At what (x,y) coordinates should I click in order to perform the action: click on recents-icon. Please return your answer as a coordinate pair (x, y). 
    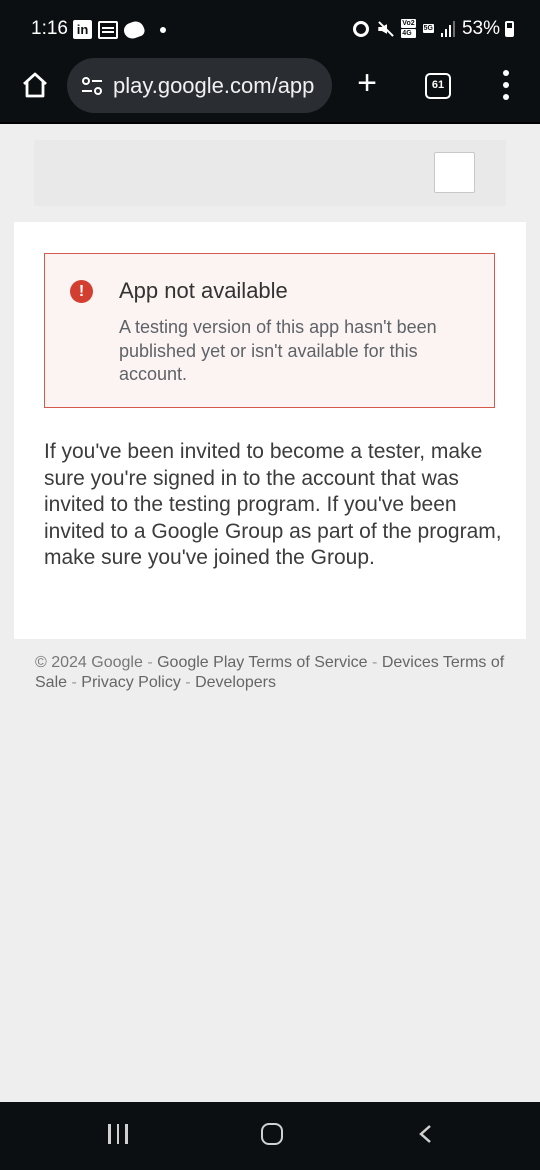
    Looking at the image, I should click on (118, 1134).